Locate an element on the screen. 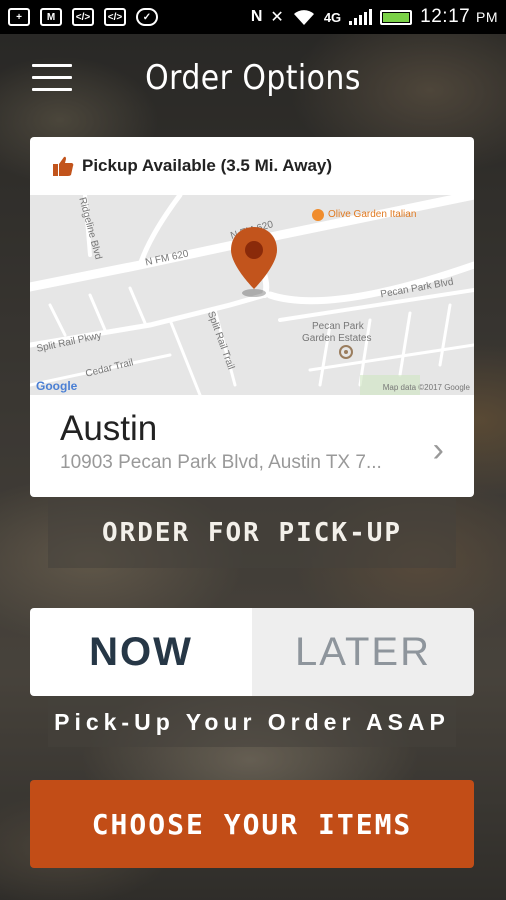 This screenshot has width=506, height=900. location-city: Austin is located at coordinates (109, 428).